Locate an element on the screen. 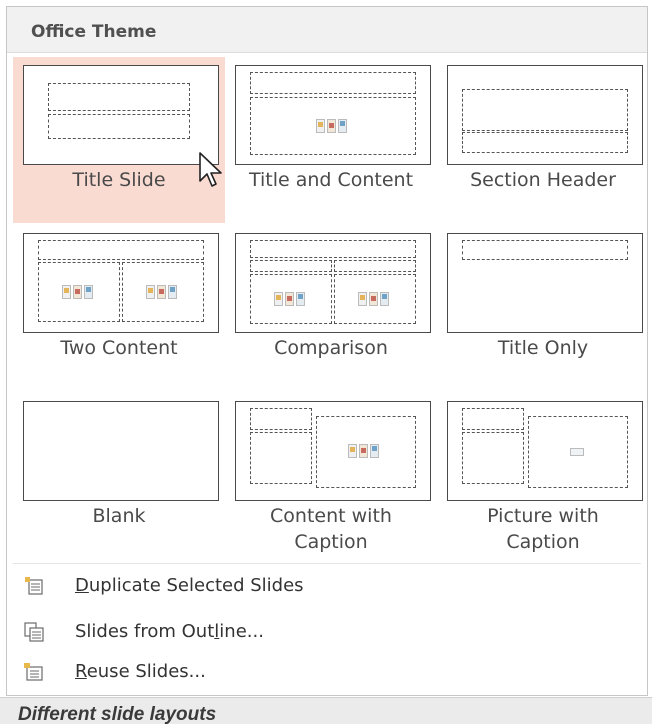 This screenshot has width=652, height=726. gallery-header: Office Theme is located at coordinates (327, 30).